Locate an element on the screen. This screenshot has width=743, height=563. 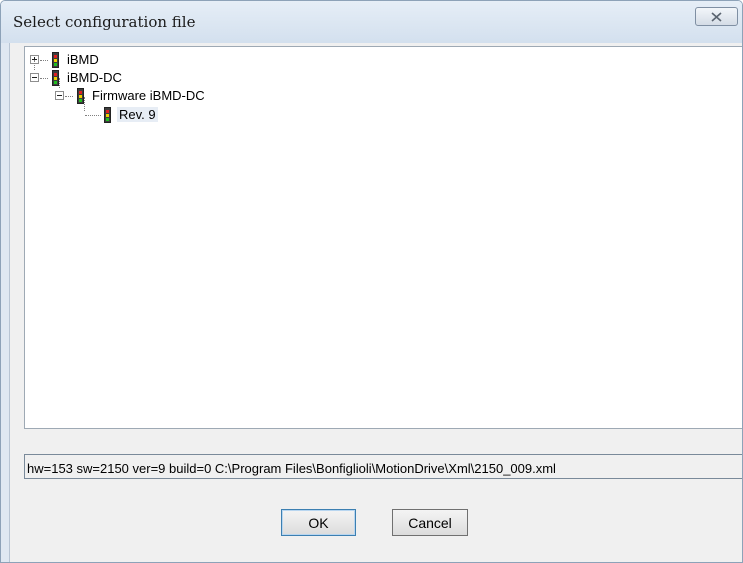
tree-item-ibmd-dc: iBMD-DC is located at coordinates (175, 78).